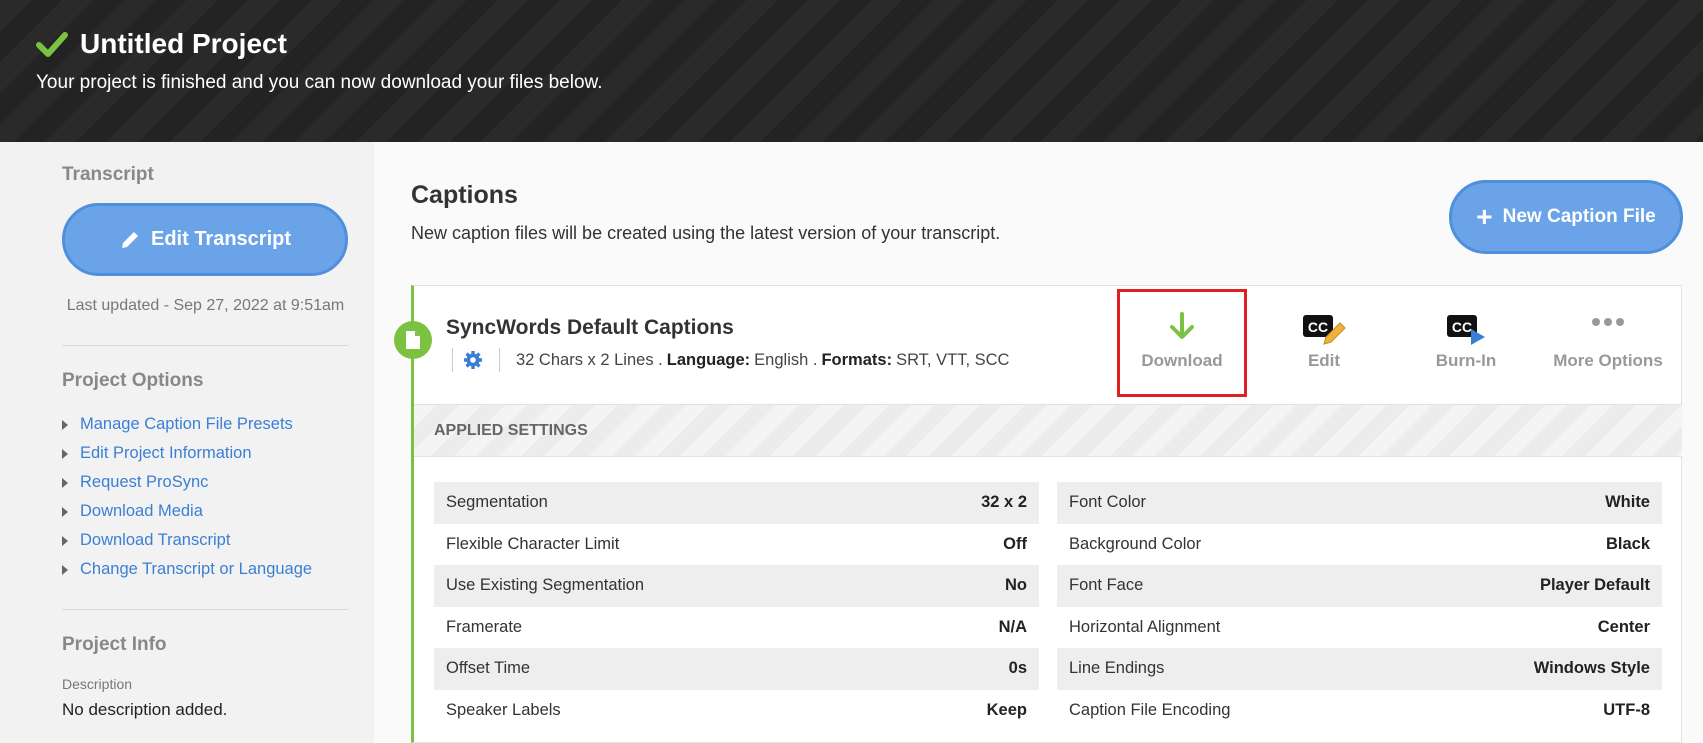 This screenshot has height=743, width=1703. I want to click on setting-row: Framerate N/A, so click(736, 628).